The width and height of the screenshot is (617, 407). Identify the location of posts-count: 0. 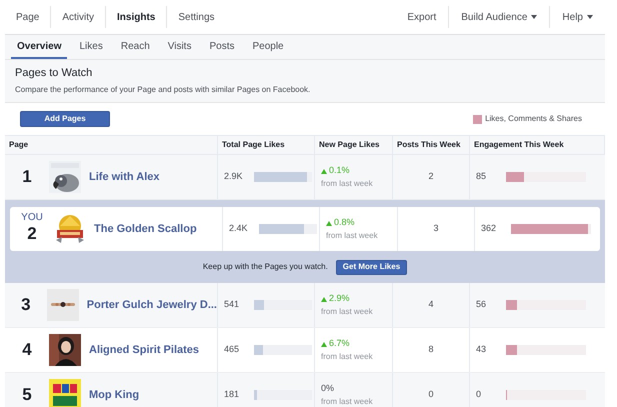
(431, 395).